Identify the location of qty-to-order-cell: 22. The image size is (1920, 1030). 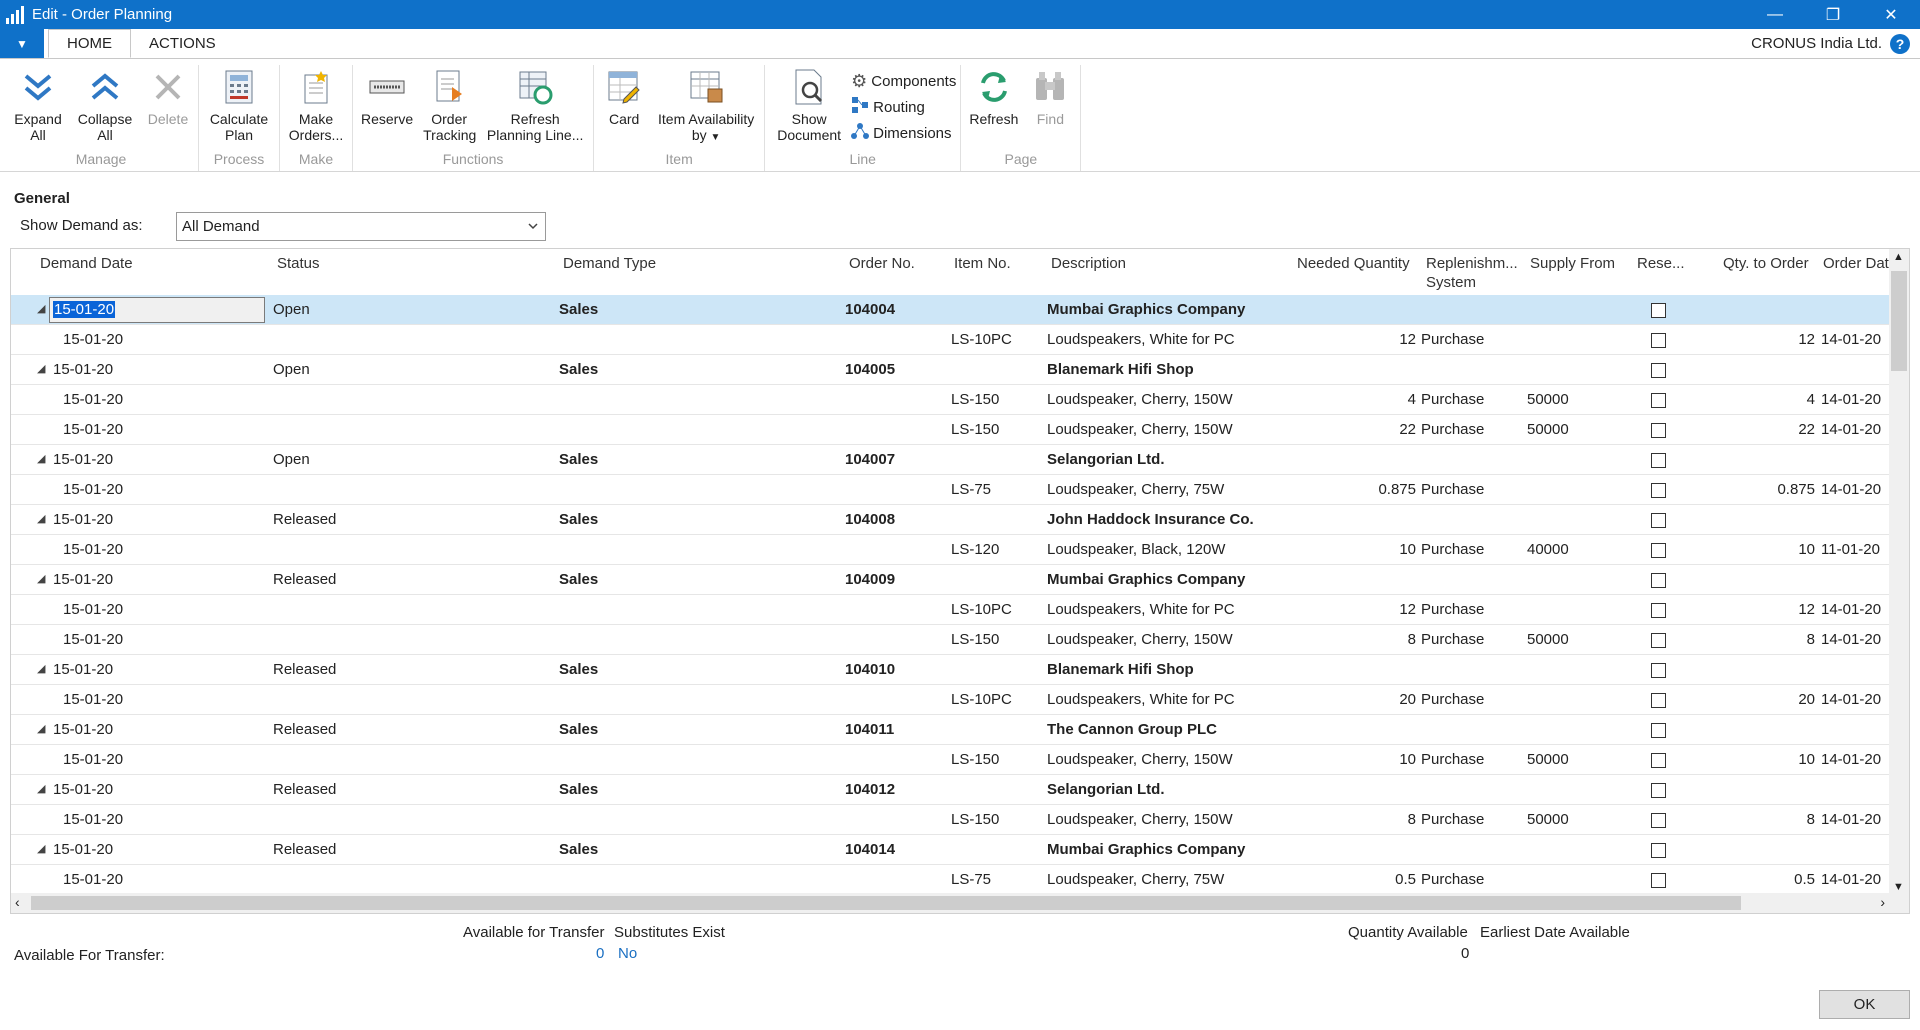
(1806, 429).